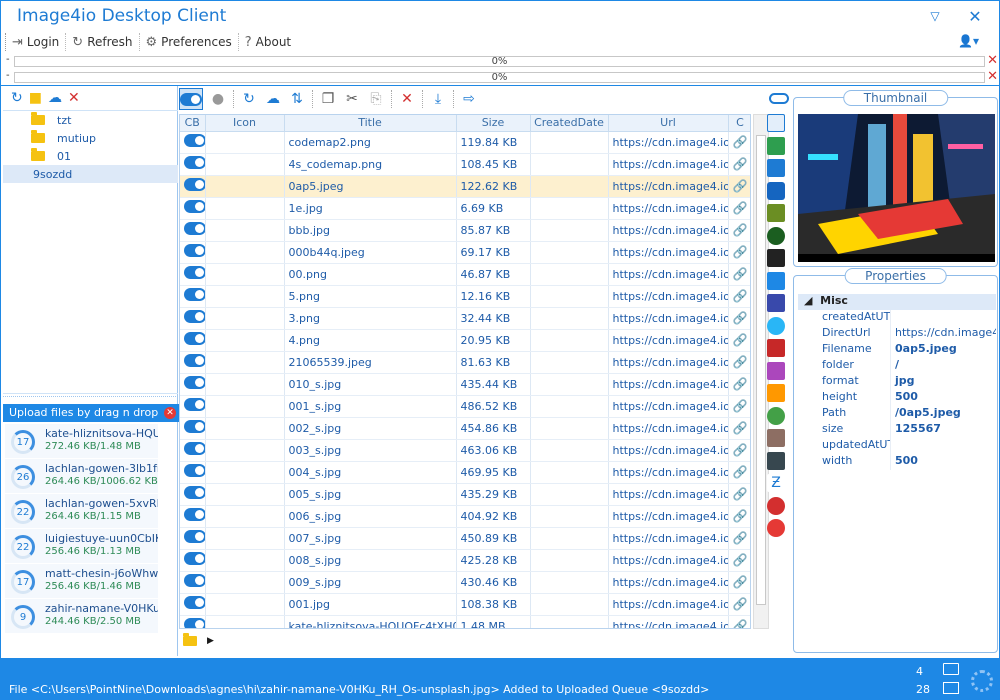 This screenshot has width=1000, height=700. What do you see at coordinates (90, 120) in the screenshot?
I see `tree-item-folder: tzt` at bounding box center [90, 120].